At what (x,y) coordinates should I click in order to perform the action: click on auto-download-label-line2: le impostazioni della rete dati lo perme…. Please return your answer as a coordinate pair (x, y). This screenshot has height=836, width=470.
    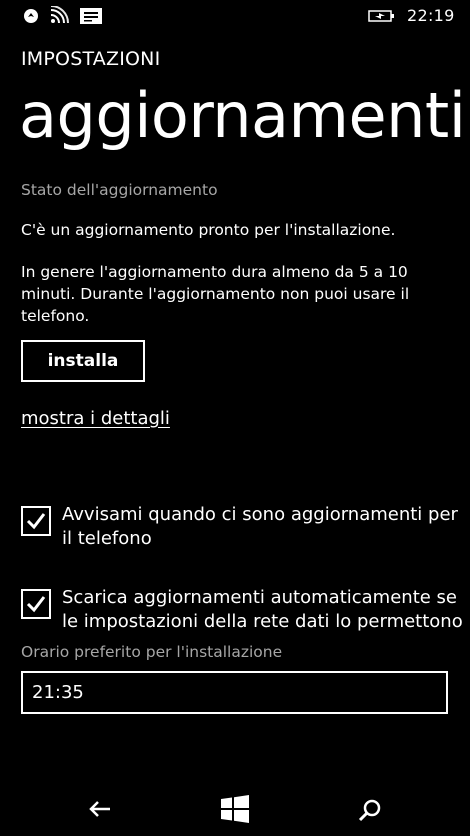
    Looking at the image, I should click on (262, 621).